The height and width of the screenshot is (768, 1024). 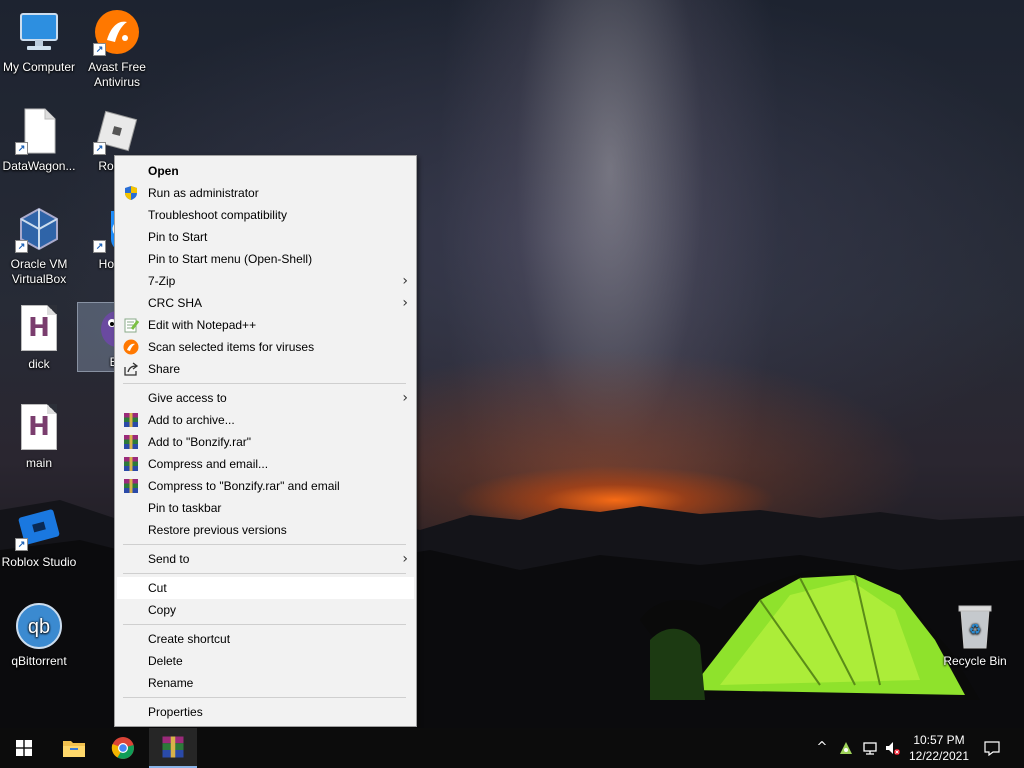 I want to click on menu-item-7zip: 7-Zip ›, so click(x=265, y=281).